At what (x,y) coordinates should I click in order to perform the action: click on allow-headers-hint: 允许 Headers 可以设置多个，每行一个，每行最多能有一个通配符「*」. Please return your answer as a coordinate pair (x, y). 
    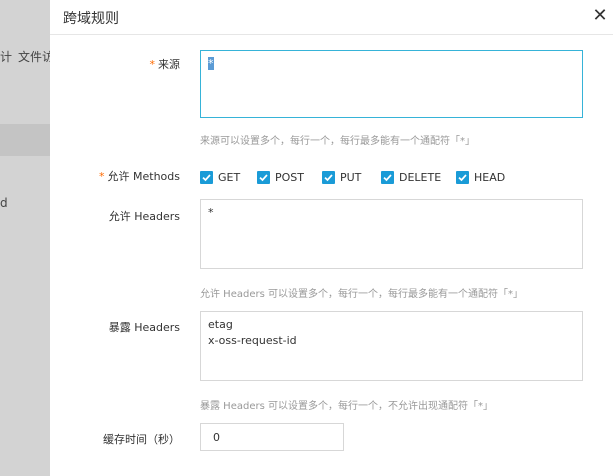
    Looking at the image, I should click on (361, 294).